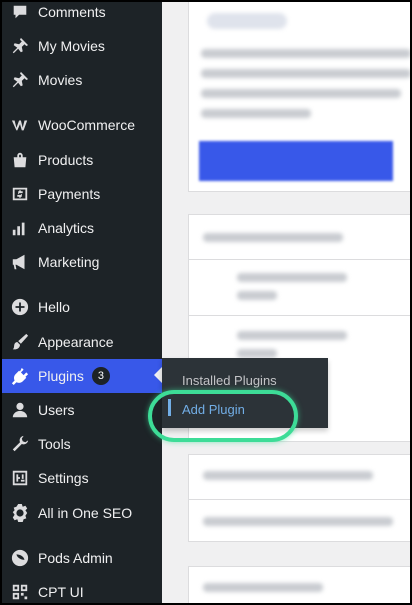 Image resolution: width=412 pixels, height=605 pixels. Describe the element at coordinates (20, 410) in the screenshot. I see `user-icon` at that location.